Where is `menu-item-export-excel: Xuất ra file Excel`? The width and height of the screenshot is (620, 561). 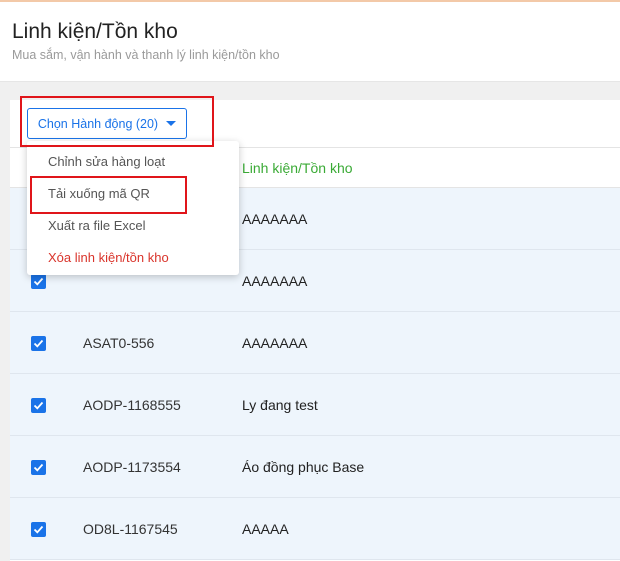 menu-item-export-excel: Xuất ra file Excel is located at coordinates (133, 226).